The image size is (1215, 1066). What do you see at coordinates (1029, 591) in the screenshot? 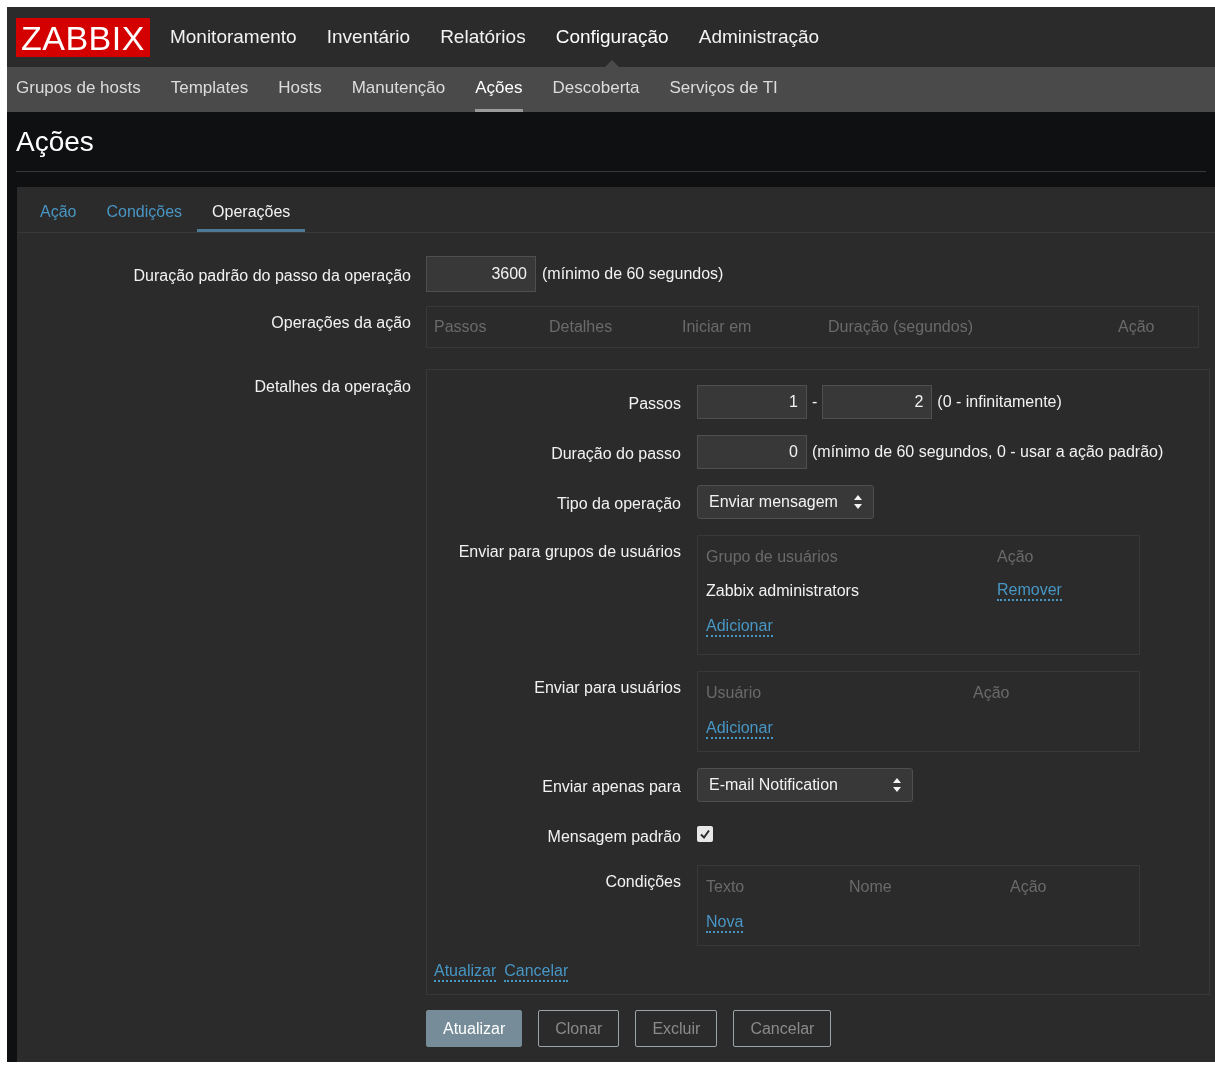
I see `link: Remover` at bounding box center [1029, 591].